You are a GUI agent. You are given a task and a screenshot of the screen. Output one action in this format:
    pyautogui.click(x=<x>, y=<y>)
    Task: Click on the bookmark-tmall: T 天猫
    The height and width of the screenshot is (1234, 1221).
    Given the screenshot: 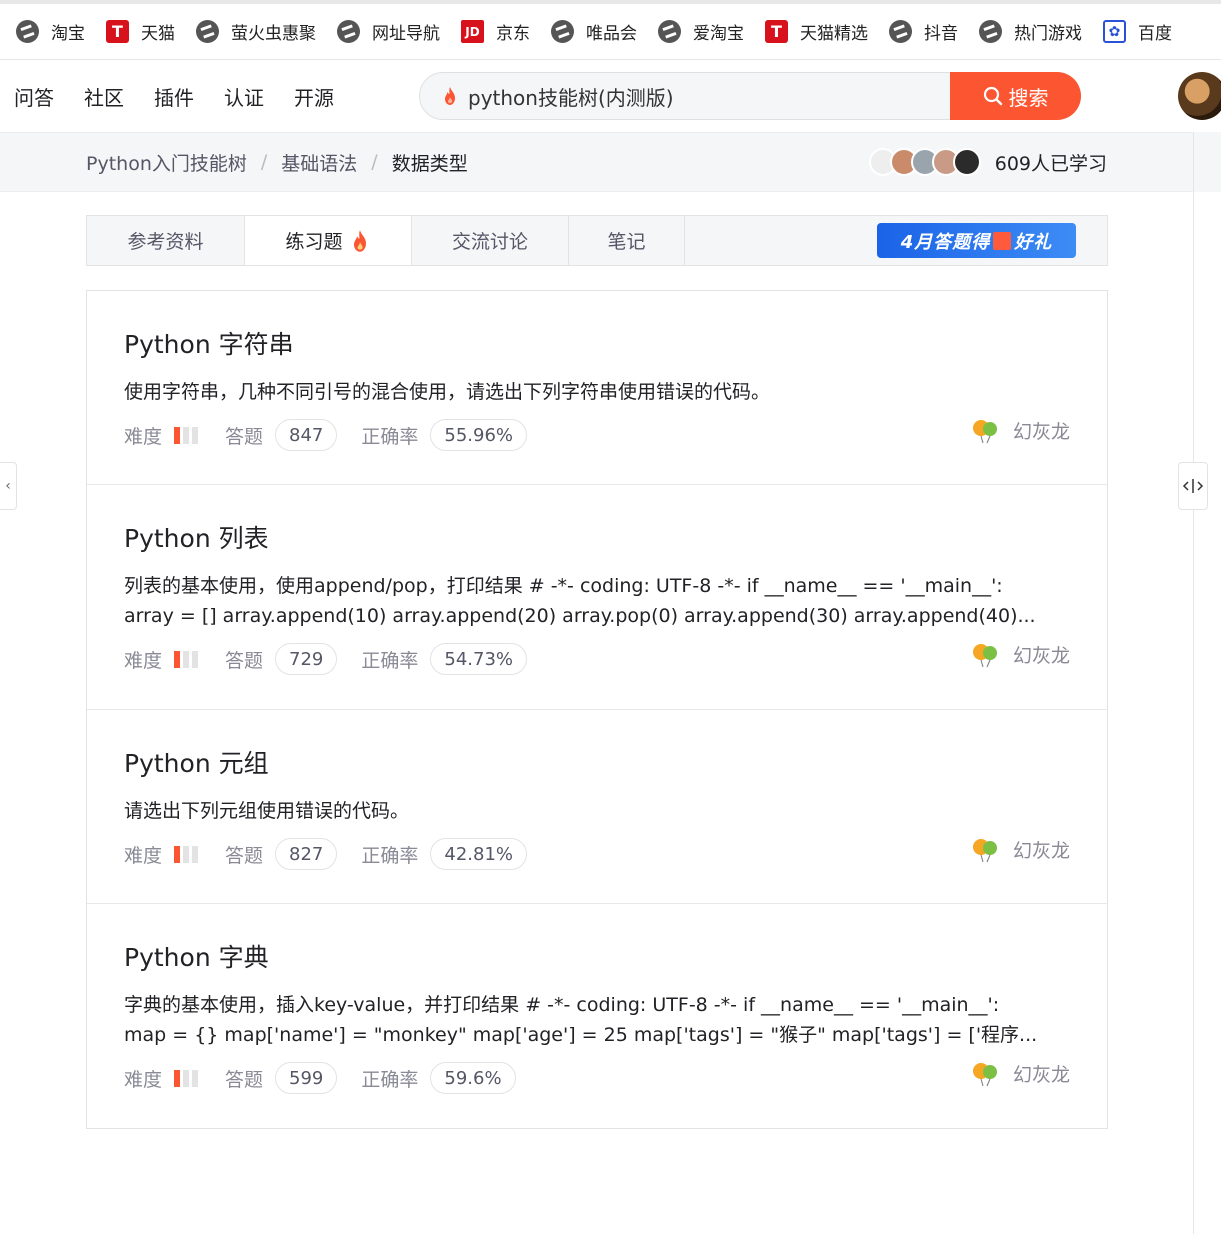 What is the action you would take?
    pyautogui.click(x=140, y=31)
    